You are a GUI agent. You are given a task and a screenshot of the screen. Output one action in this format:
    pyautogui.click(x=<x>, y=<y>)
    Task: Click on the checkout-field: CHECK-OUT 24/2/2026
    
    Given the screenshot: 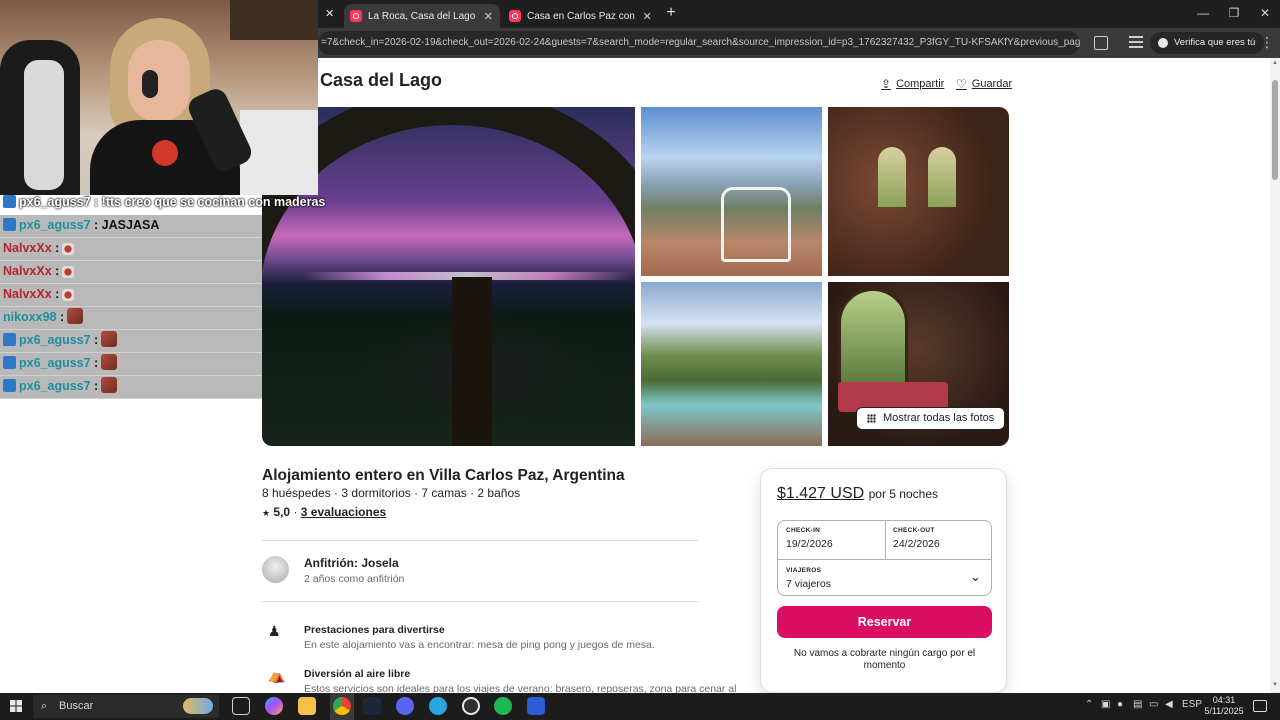 What is the action you would take?
    pyautogui.click(x=938, y=538)
    